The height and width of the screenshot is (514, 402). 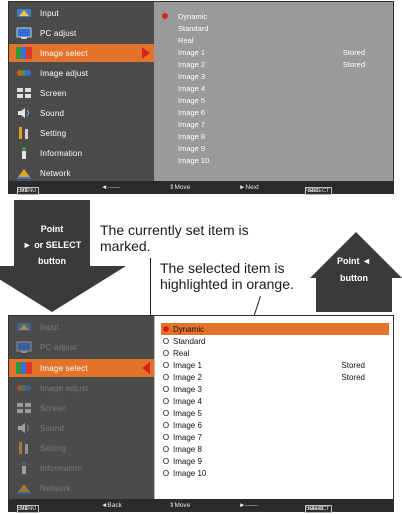 What do you see at coordinates (275, 473) in the screenshot?
I see `option-image-10: O Image 10` at bounding box center [275, 473].